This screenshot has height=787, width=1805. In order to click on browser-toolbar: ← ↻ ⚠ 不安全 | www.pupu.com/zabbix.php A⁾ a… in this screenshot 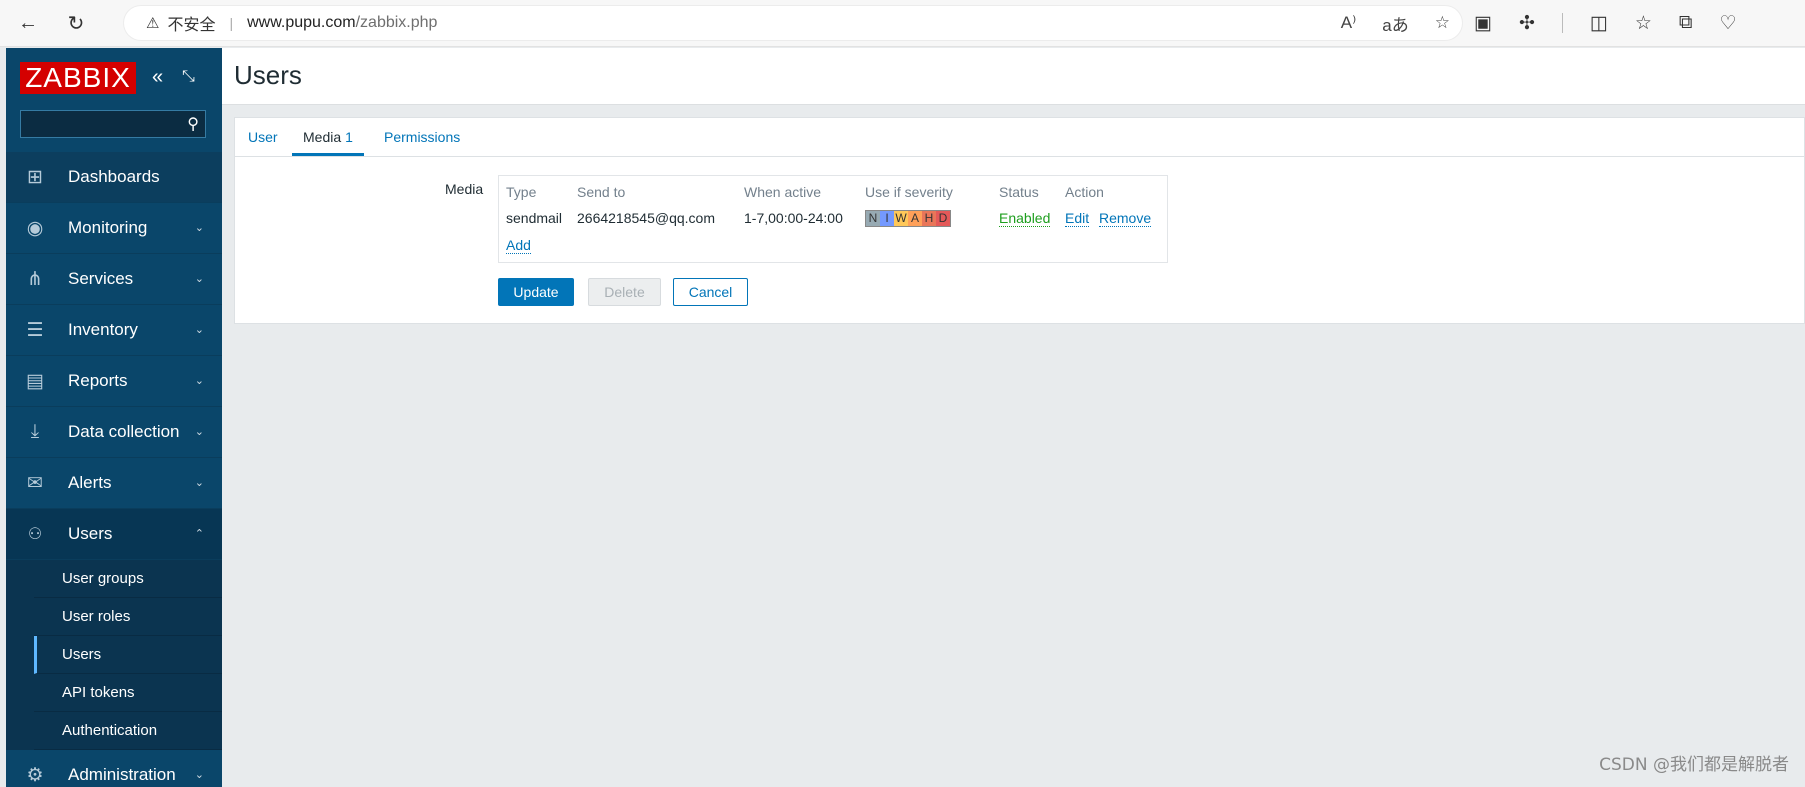, I will do `click(902, 23)`.